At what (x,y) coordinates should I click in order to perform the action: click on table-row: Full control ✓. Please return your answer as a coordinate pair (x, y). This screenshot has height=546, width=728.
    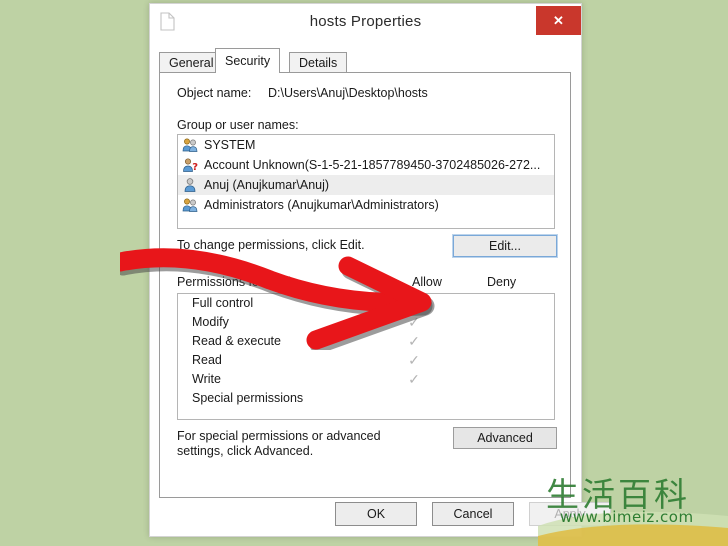
    Looking at the image, I should click on (366, 303).